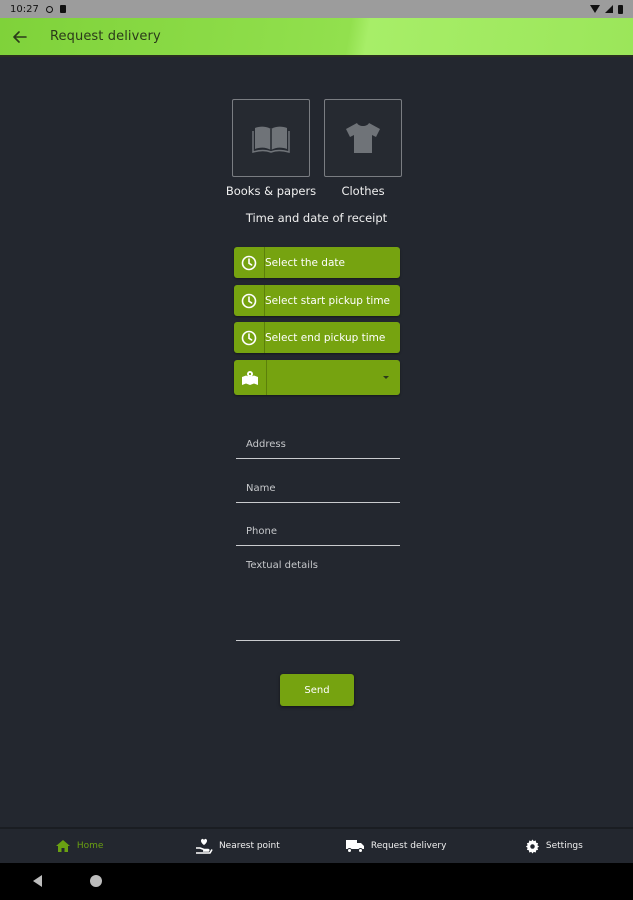 Image resolution: width=633 pixels, height=900 pixels. What do you see at coordinates (24, 9) in the screenshot?
I see `status-time: 10:27` at bounding box center [24, 9].